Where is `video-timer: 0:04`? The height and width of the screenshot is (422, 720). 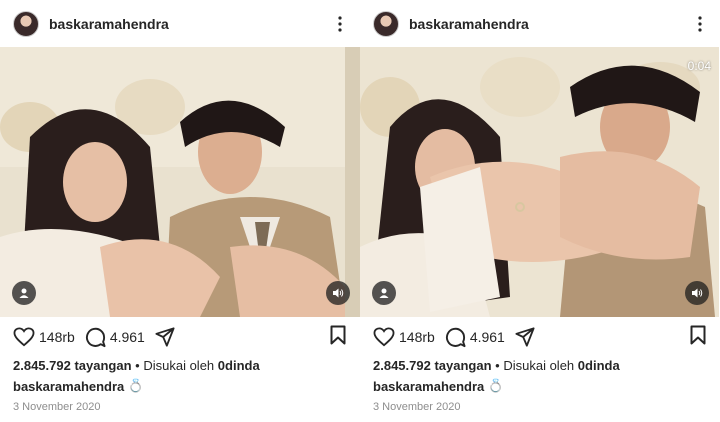 video-timer: 0:04 is located at coordinates (699, 66).